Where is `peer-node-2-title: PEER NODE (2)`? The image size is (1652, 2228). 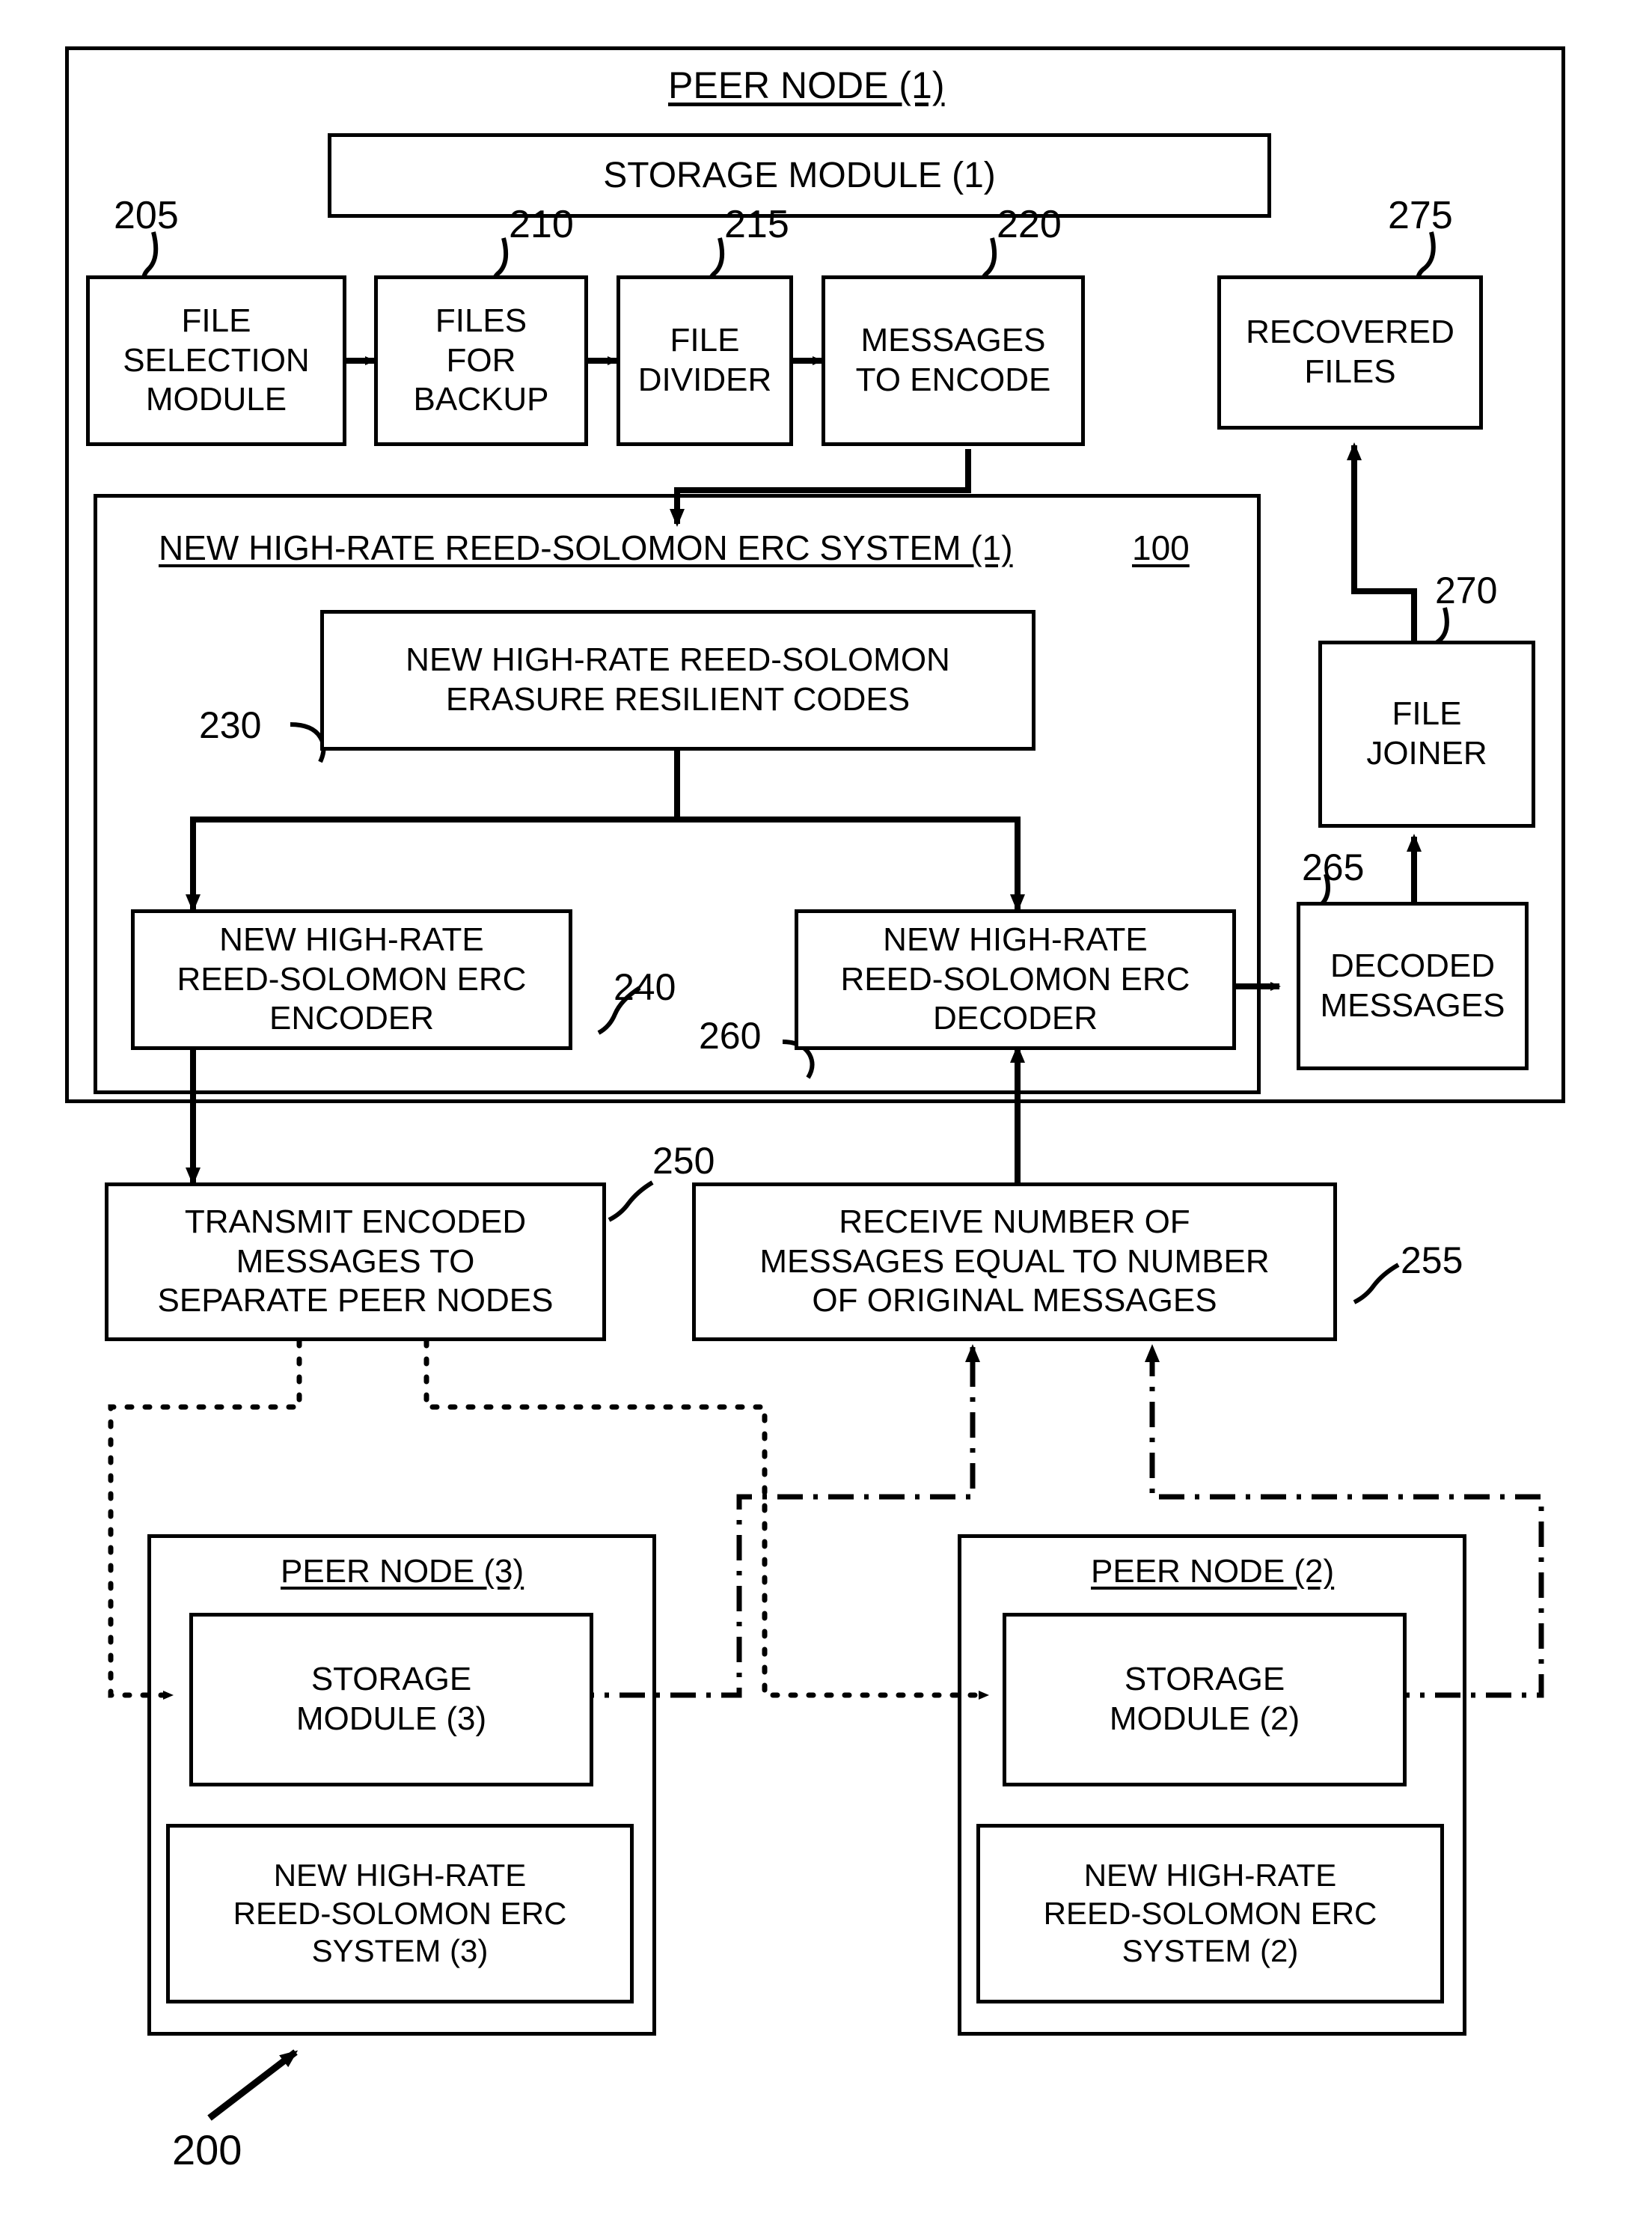 peer-node-2-title: PEER NODE (2) is located at coordinates (1213, 1571).